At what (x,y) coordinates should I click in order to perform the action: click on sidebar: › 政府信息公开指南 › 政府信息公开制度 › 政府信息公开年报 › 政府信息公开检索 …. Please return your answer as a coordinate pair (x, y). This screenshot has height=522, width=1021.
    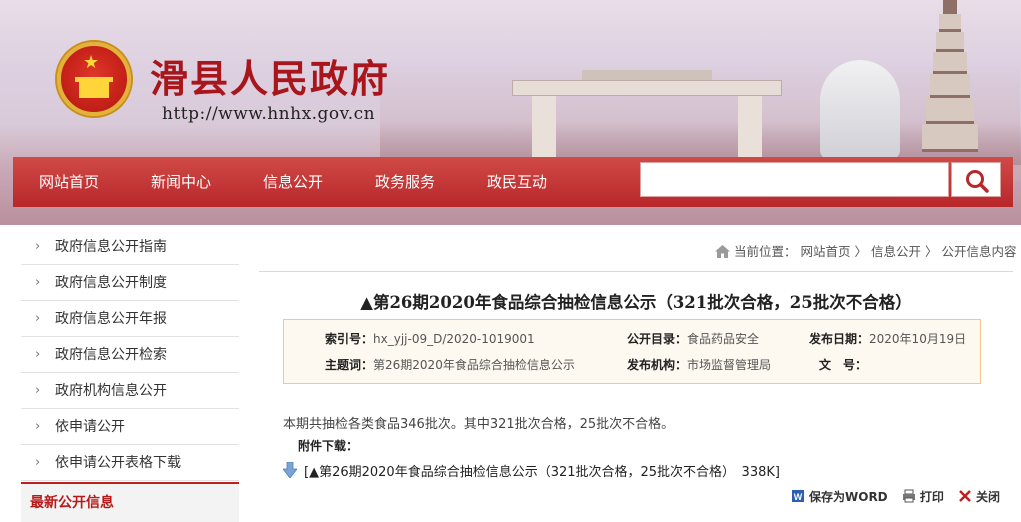
    Looking at the image, I should click on (130, 355).